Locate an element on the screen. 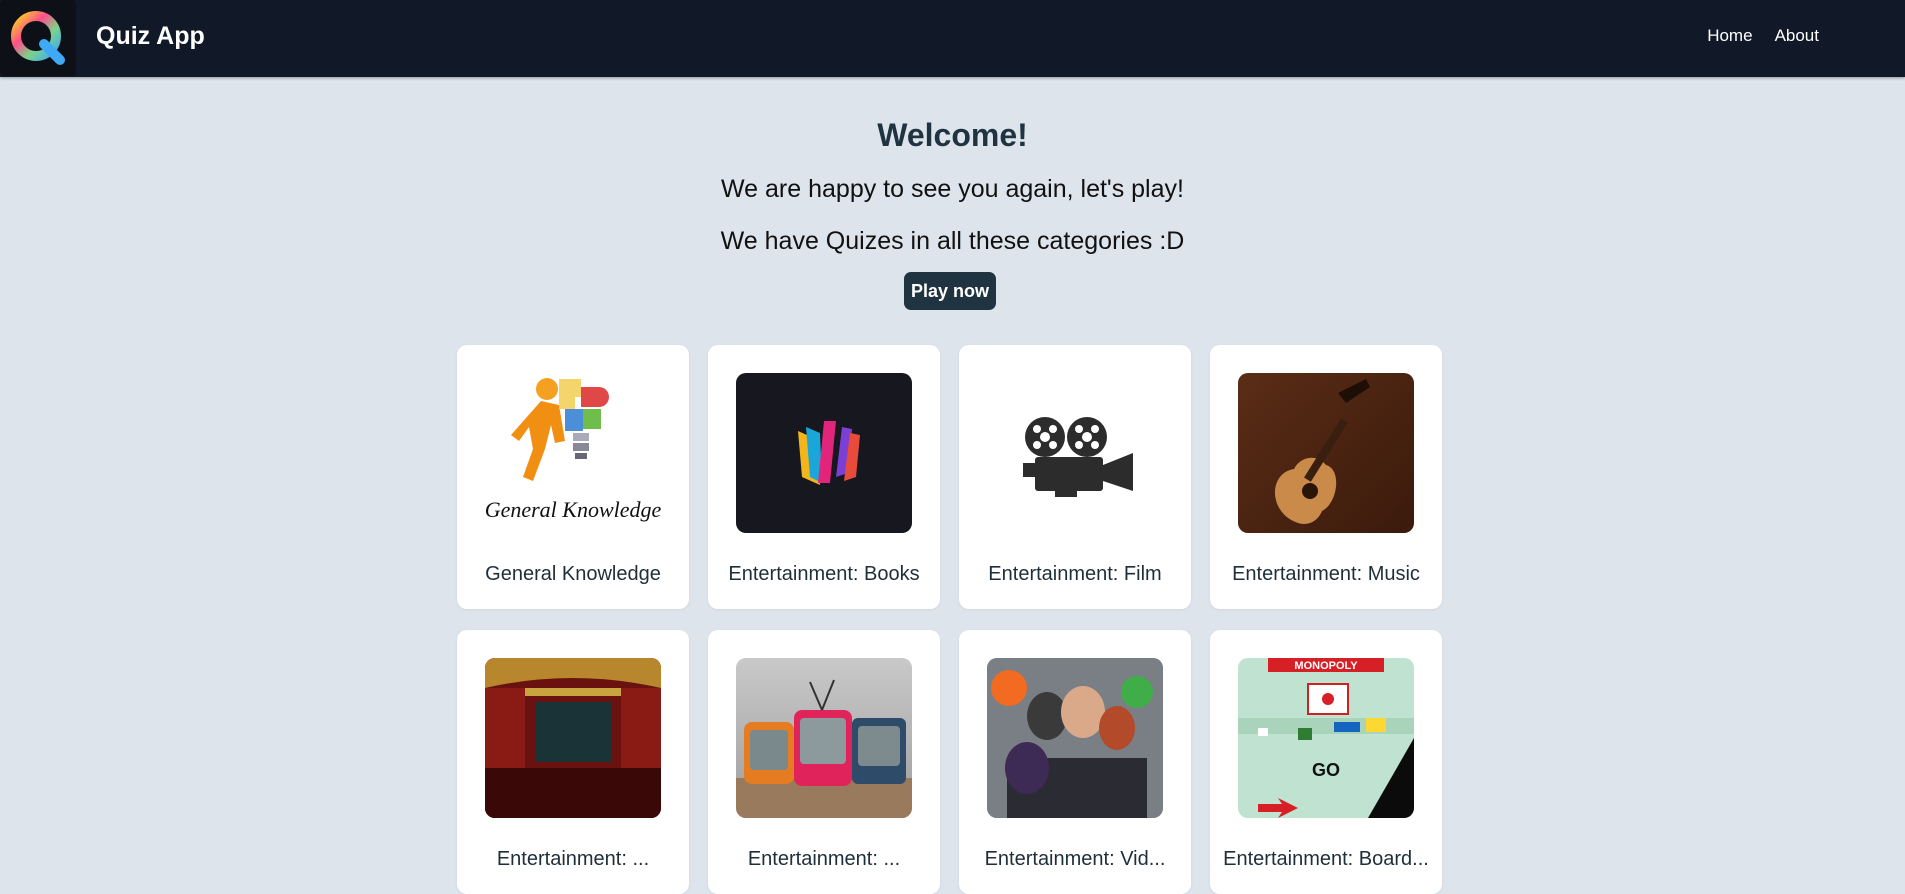 This screenshot has height=894, width=1905. welcome-title: Welcome! is located at coordinates (952, 135).